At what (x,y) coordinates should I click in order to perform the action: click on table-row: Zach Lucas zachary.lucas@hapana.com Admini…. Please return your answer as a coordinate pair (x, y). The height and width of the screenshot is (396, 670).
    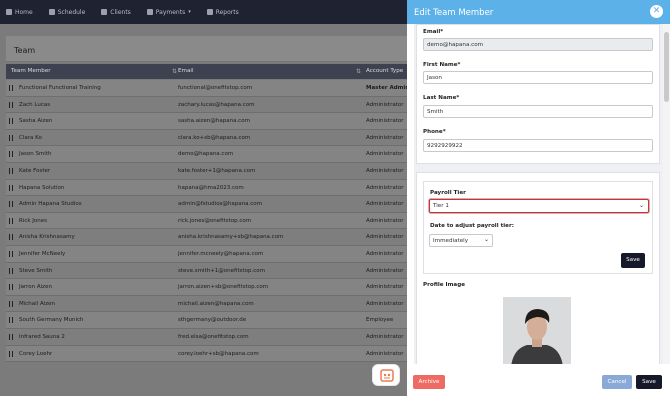
    Looking at the image, I should click on (207, 105).